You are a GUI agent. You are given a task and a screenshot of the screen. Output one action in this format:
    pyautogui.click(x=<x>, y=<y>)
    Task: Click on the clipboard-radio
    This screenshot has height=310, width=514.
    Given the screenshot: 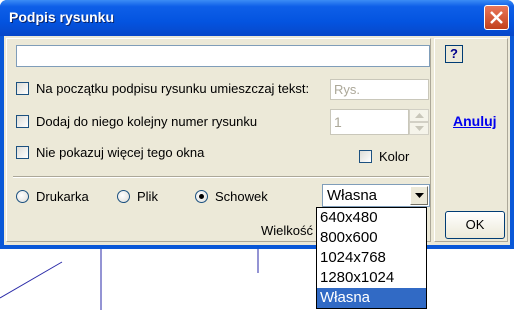 What is the action you would take?
    pyautogui.click(x=201, y=196)
    